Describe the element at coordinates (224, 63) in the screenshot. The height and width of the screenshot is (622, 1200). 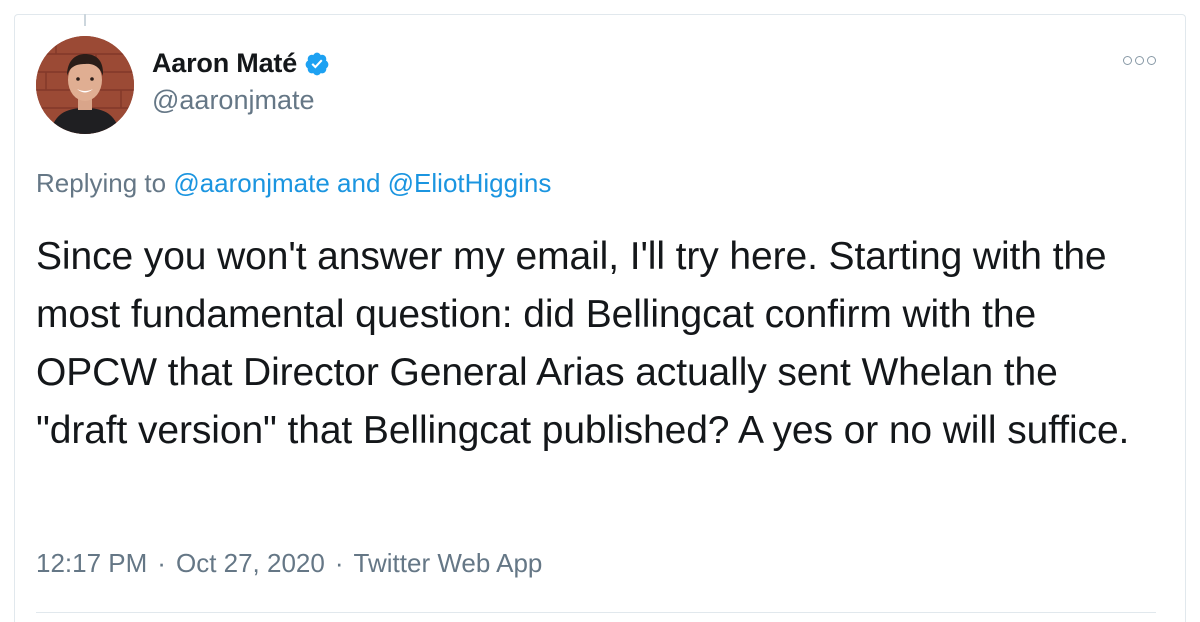
I see `author-name: Aaron Maté` at that location.